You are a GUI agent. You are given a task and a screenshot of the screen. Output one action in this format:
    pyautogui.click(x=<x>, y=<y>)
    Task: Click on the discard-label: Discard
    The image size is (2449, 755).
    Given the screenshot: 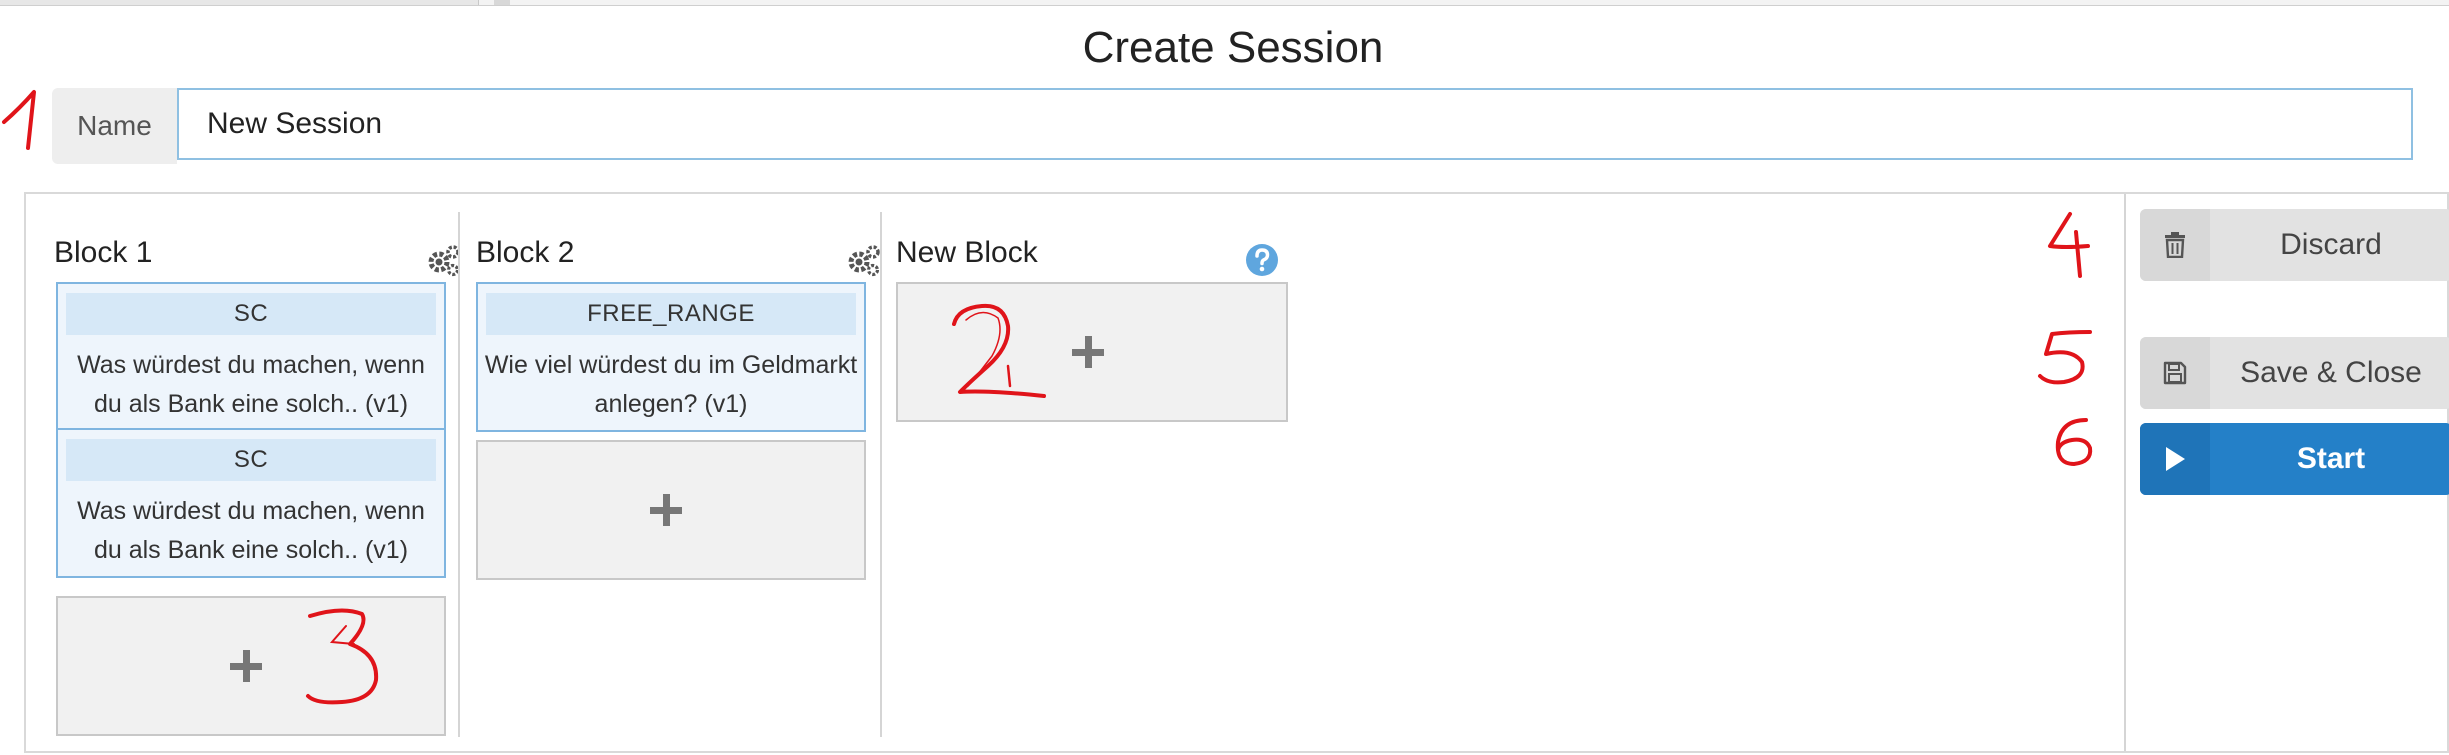 What is the action you would take?
    pyautogui.click(x=2331, y=244)
    